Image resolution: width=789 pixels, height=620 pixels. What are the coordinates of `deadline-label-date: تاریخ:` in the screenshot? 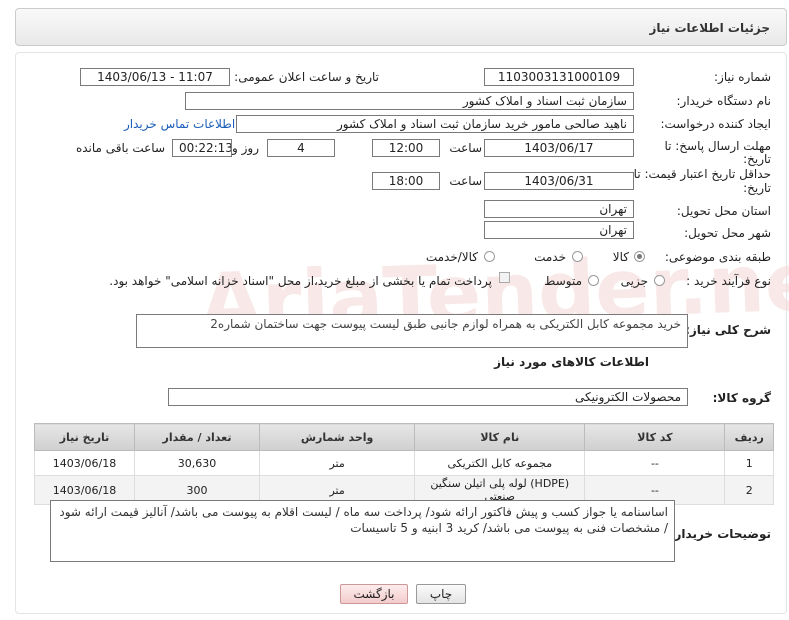 It's located at (757, 159).